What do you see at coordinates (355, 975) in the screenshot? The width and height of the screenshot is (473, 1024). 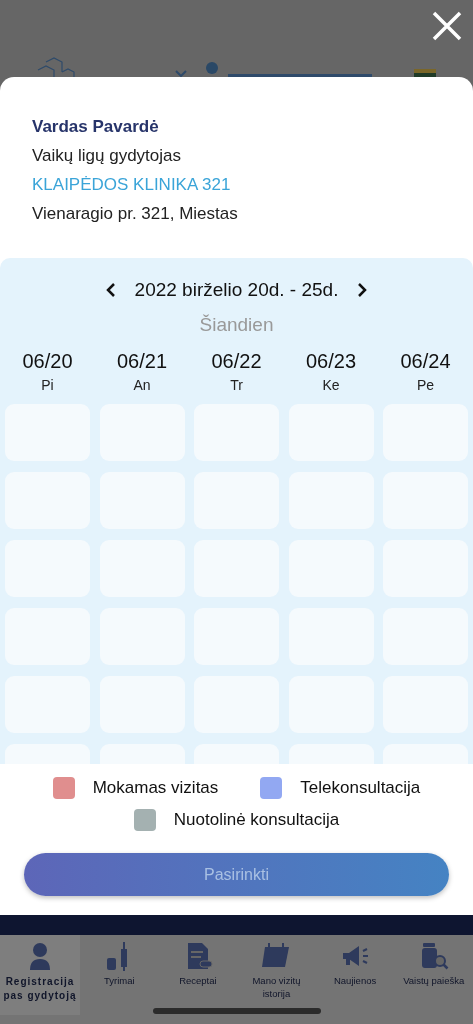 I see `tab-bar-item: Naujienos` at bounding box center [355, 975].